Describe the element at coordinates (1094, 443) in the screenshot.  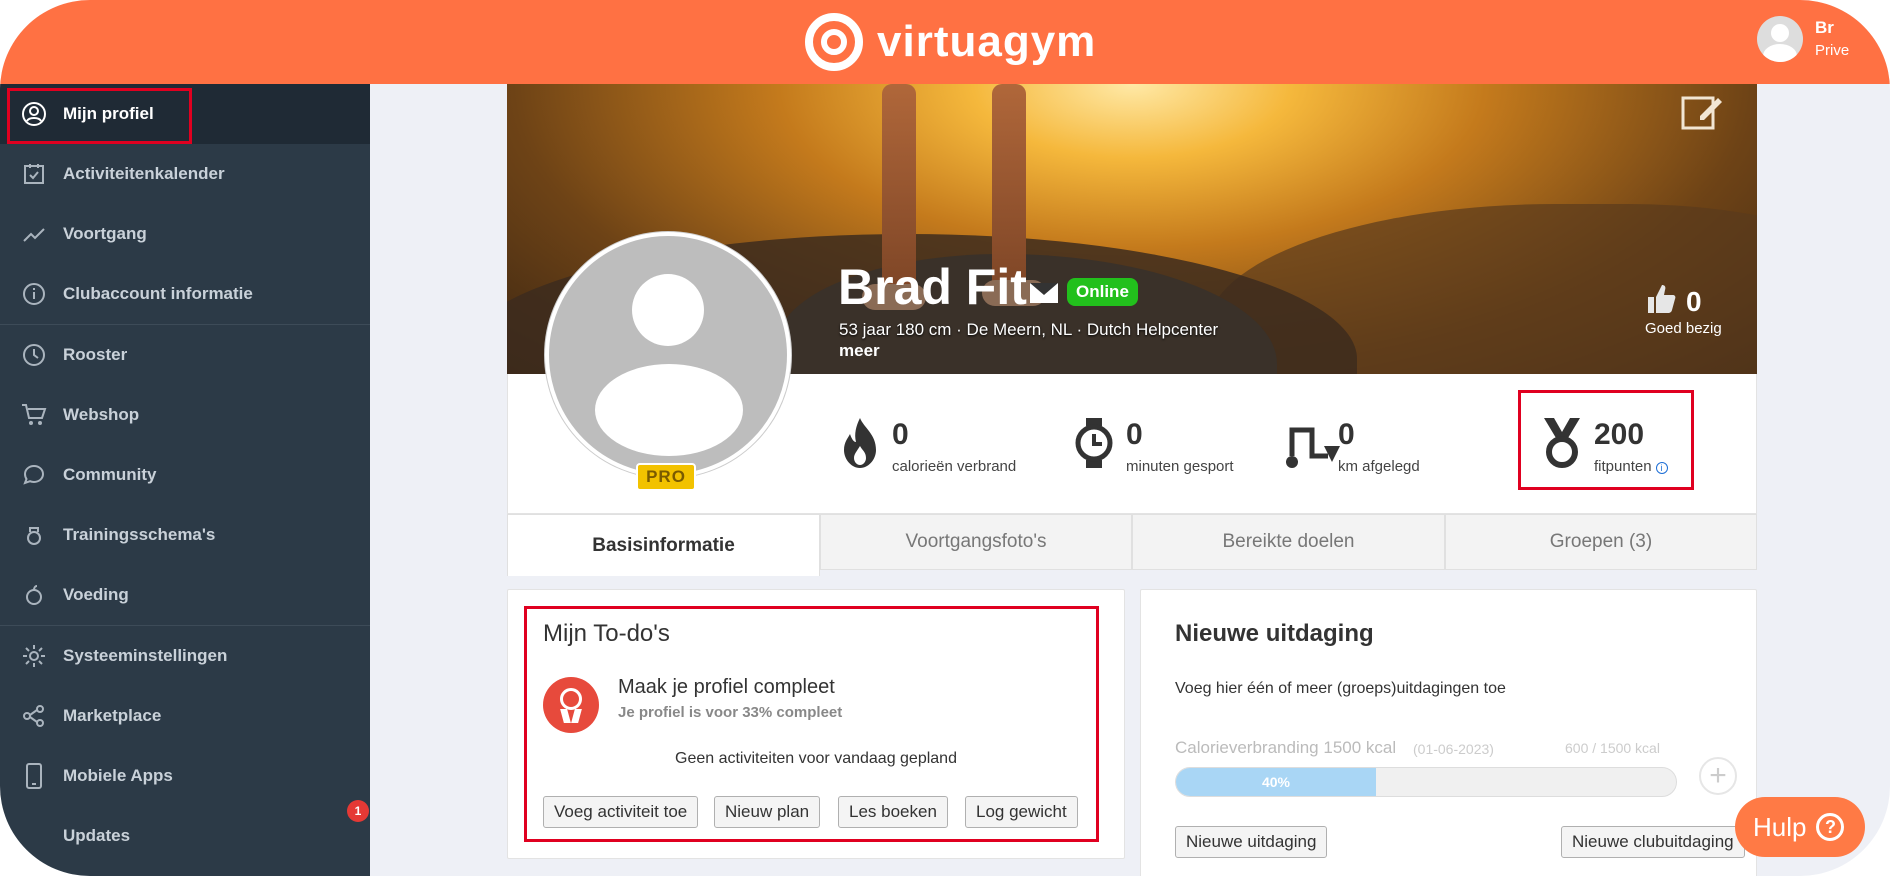
I see `stopwatch-icon` at that location.